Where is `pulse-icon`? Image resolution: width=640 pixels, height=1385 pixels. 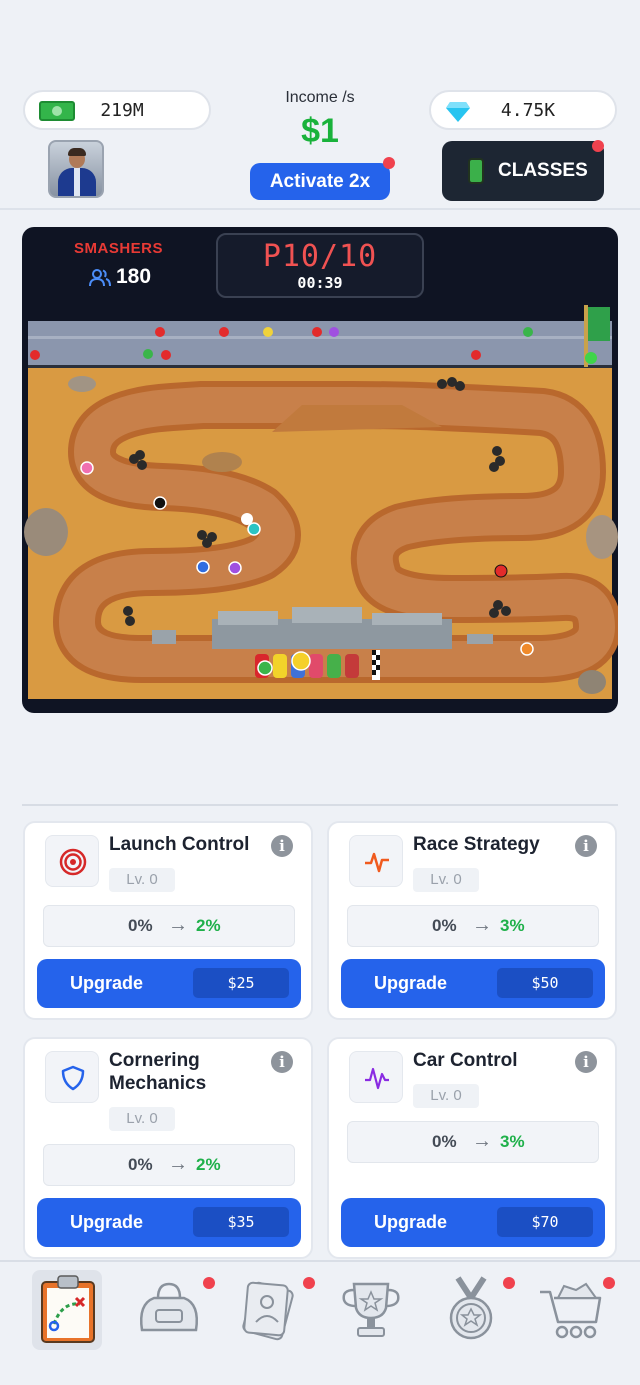
pulse-icon is located at coordinates (377, 862).